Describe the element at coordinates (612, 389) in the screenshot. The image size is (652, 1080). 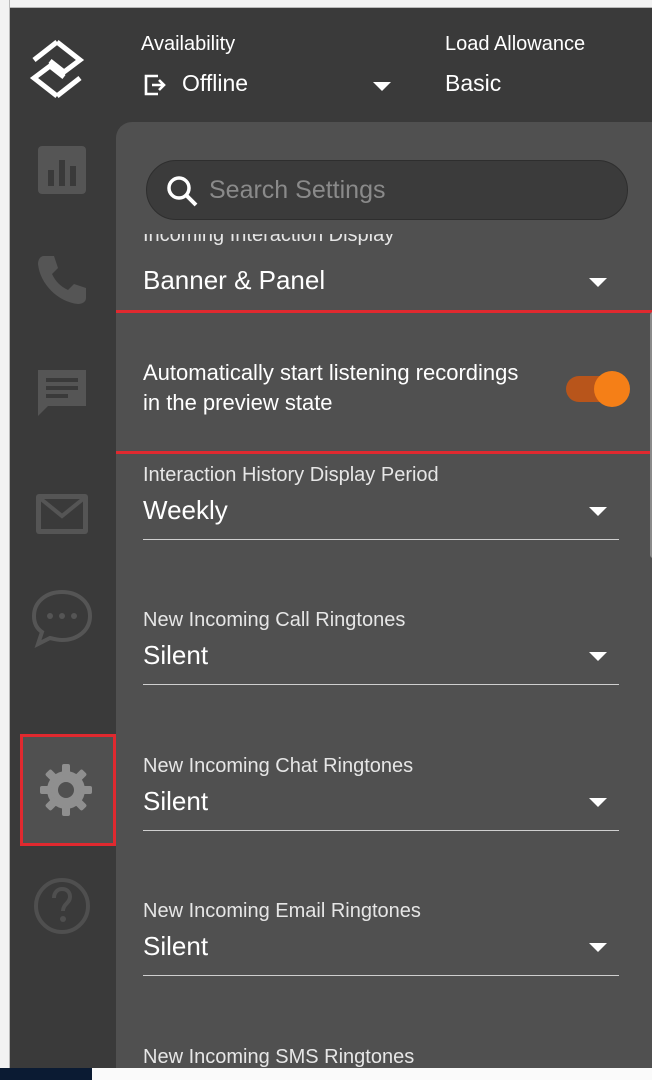
I see `toggle-knob` at that location.